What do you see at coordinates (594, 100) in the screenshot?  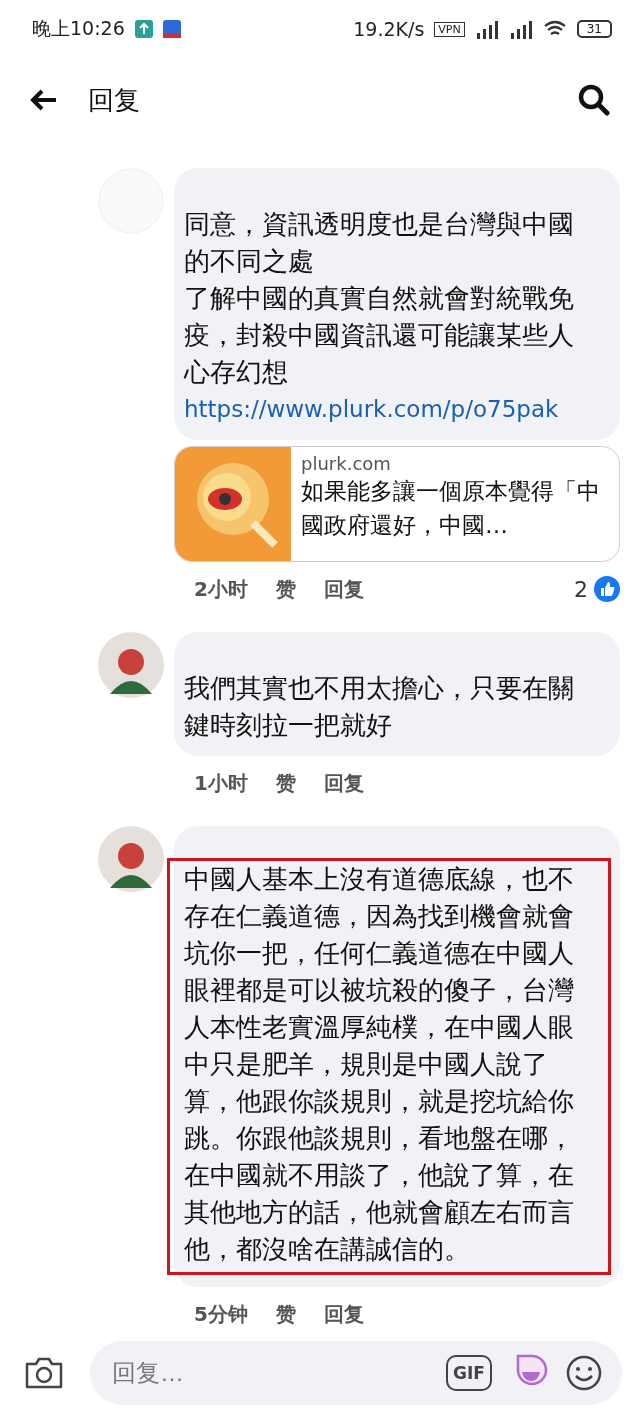 I see `search-icon` at bounding box center [594, 100].